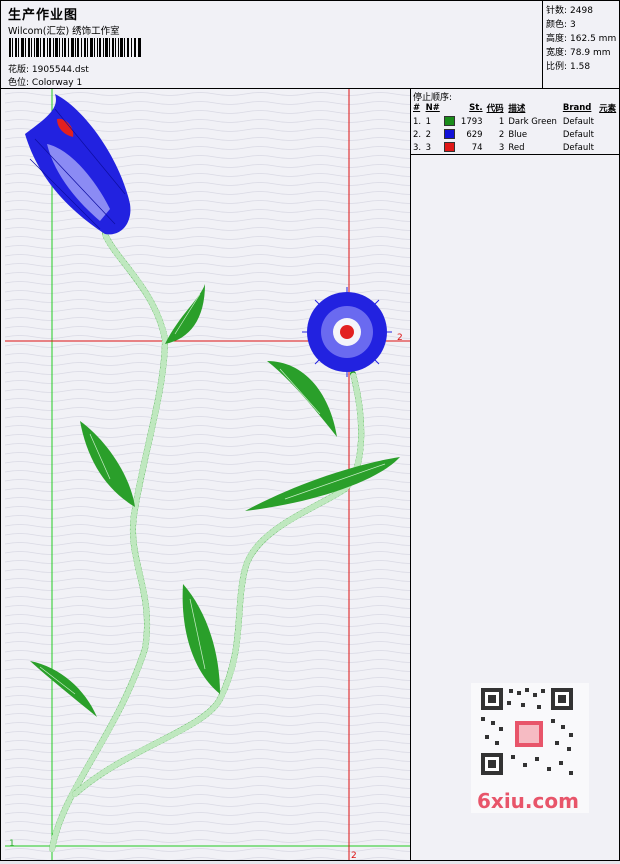 This screenshot has width=620, height=864. I want to click on company-name: Wilcom(汇宏) 绣饰工作室, so click(64, 31).